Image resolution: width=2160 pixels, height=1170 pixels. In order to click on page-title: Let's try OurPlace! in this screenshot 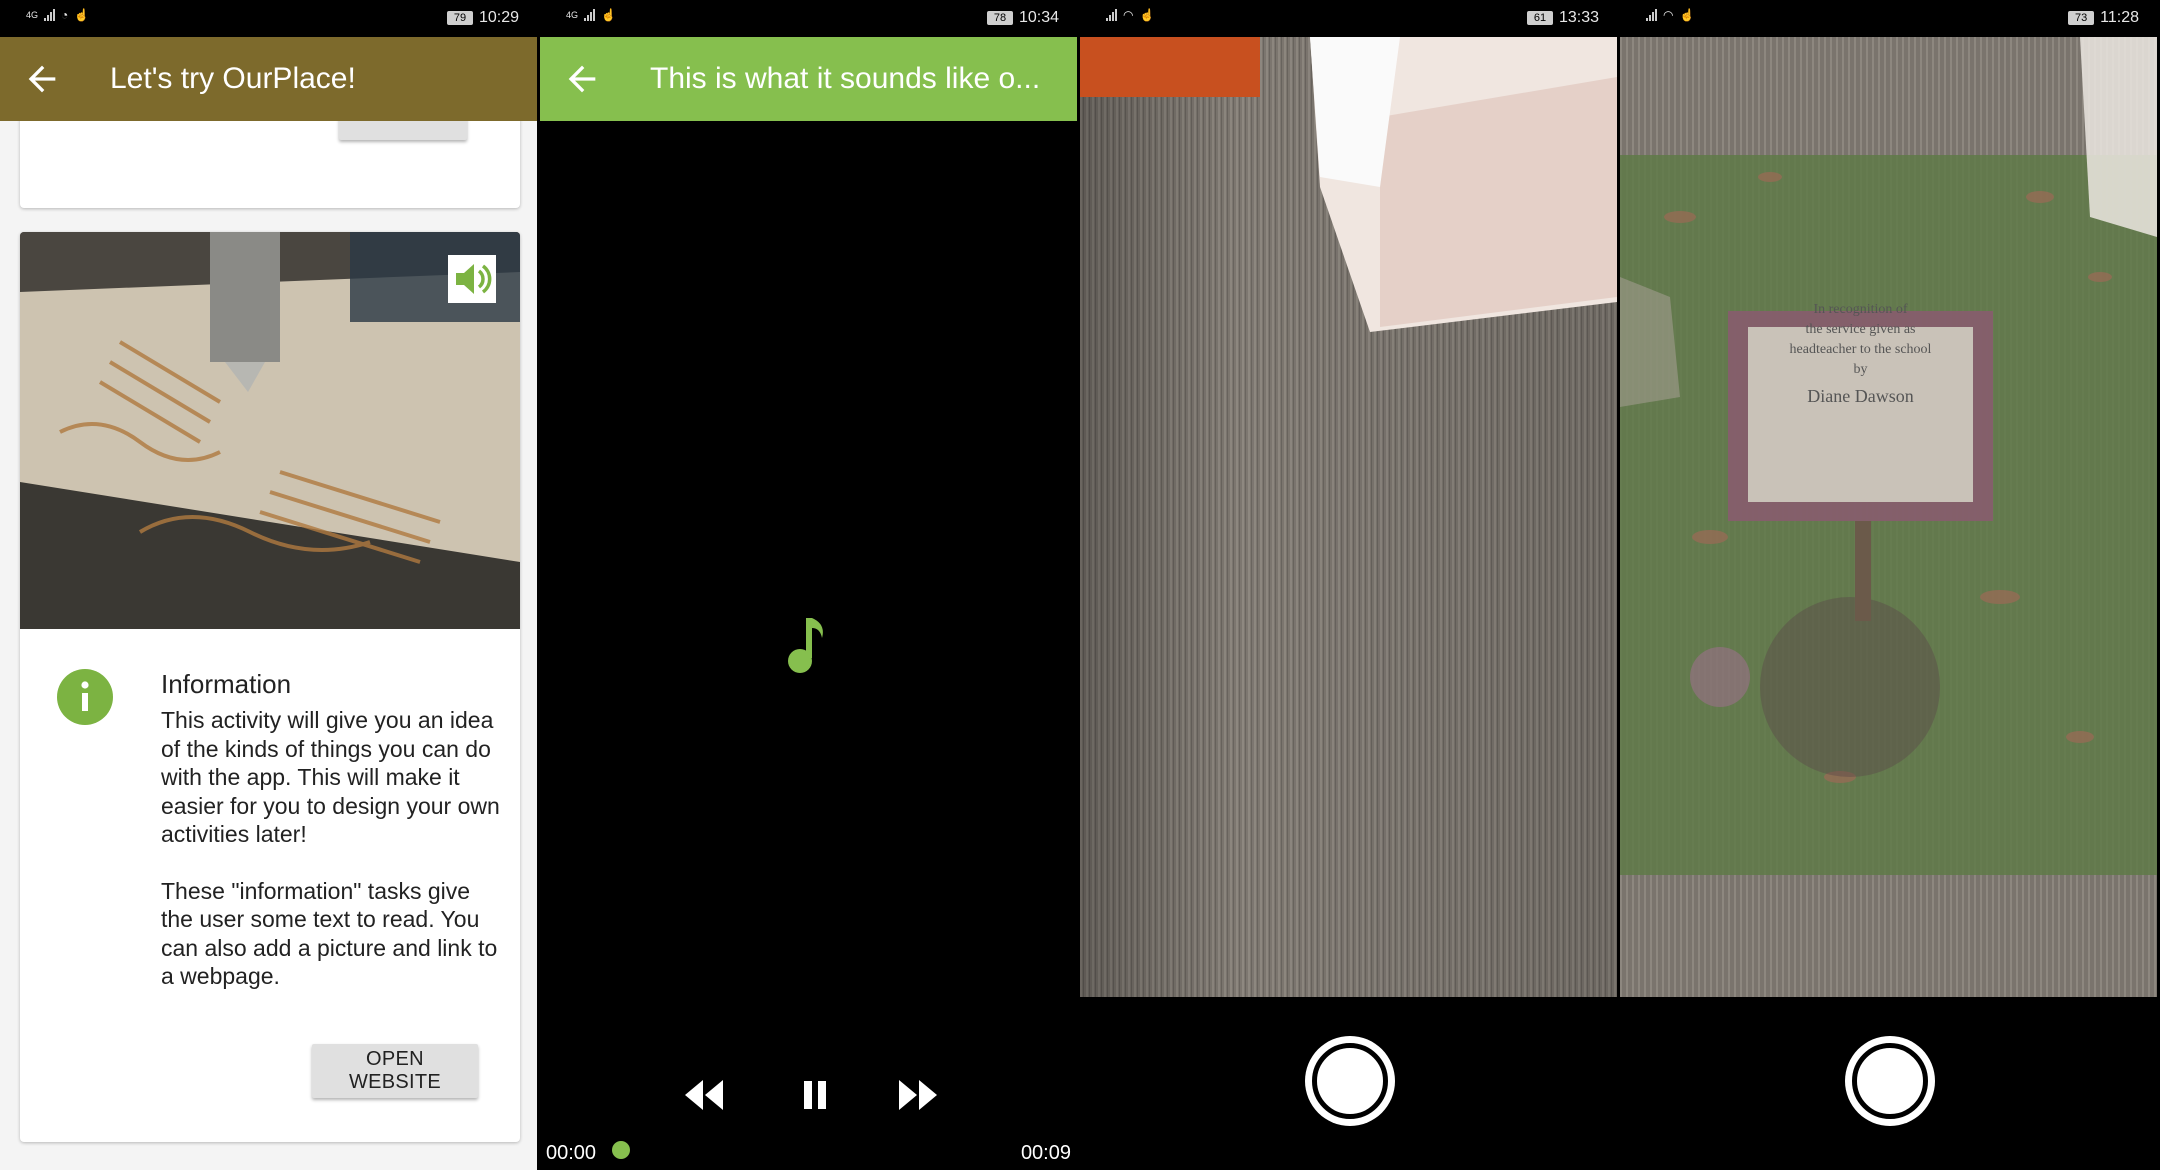, I will do `click(233, 78)`.